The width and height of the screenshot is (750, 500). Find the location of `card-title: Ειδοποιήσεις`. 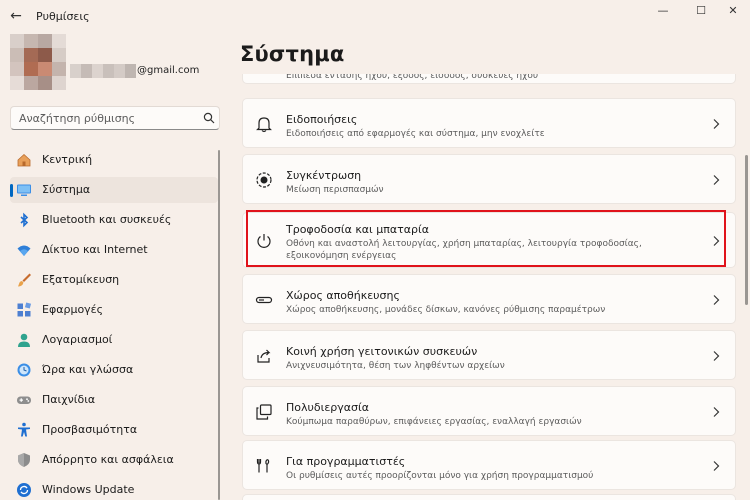

card-title: Ειδοποιήσεις is located at coordinates (322, 119).